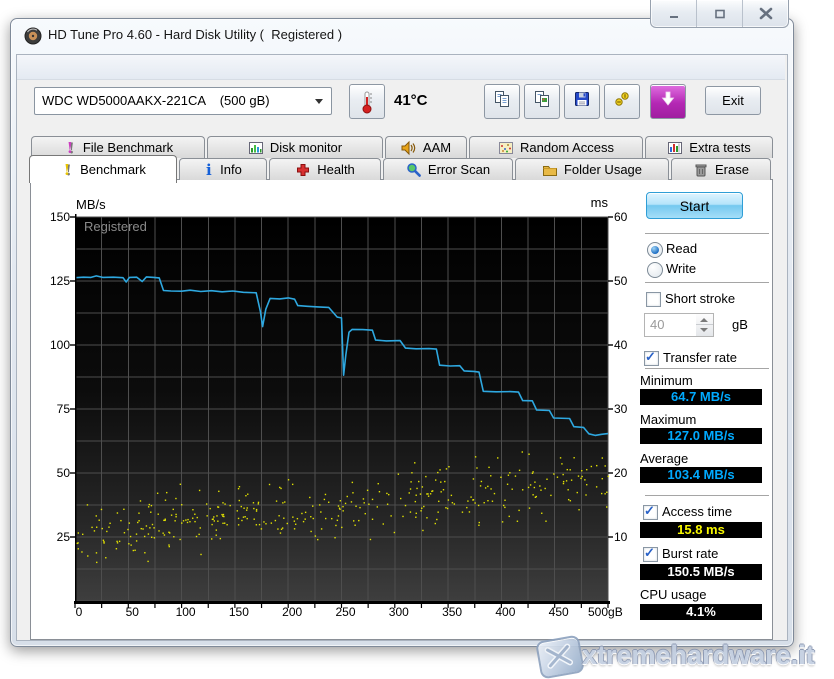  I want to click on stepper-down-icon, so click(704, 330).